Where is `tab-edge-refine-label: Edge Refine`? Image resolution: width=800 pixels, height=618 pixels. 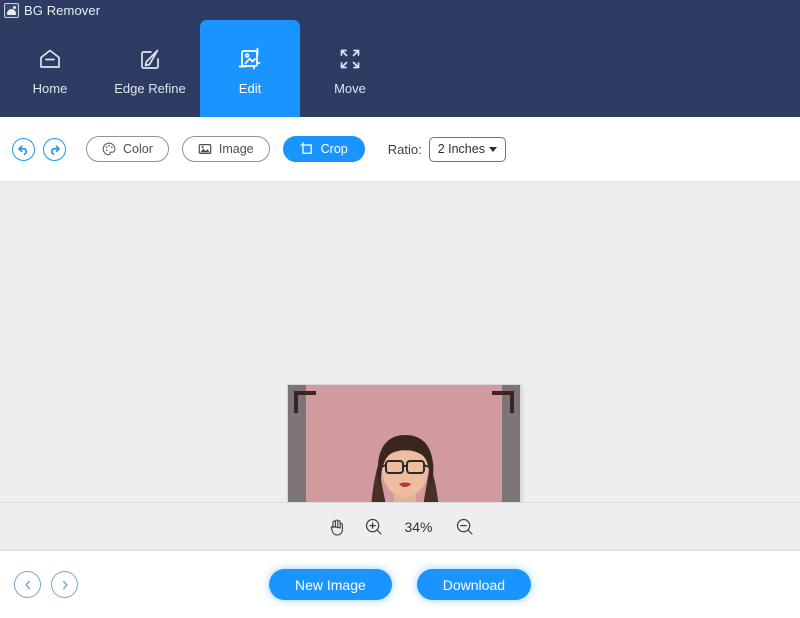
tab-edge-refine-label: Edge Refine is located at coordinates (150, 88).